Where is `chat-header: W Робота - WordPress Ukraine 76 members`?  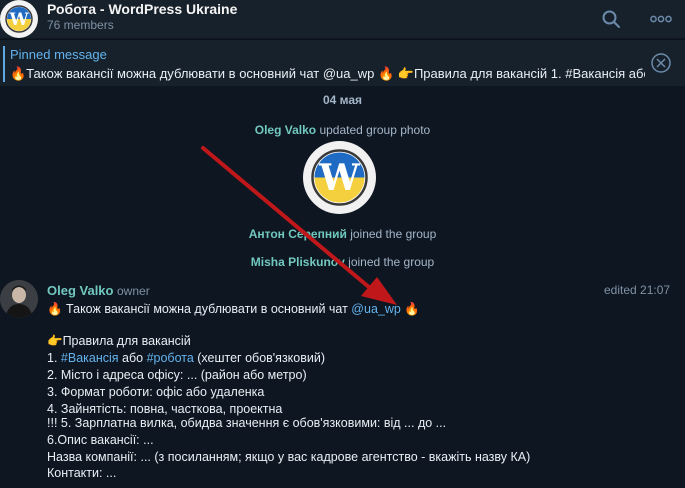
chat-header: W Робота - WordPress Ukraine 76 members is located at coordinates (342, 19).